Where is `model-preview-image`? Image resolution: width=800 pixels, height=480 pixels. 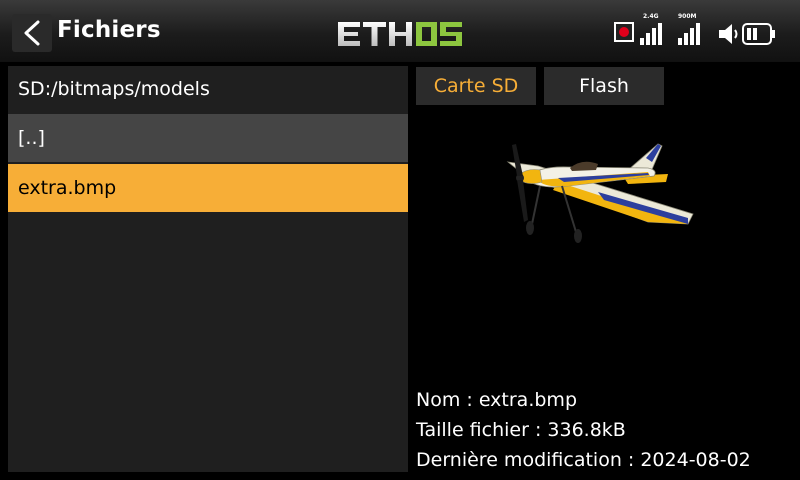 model-preview-image is located at coordinates (600, 193).